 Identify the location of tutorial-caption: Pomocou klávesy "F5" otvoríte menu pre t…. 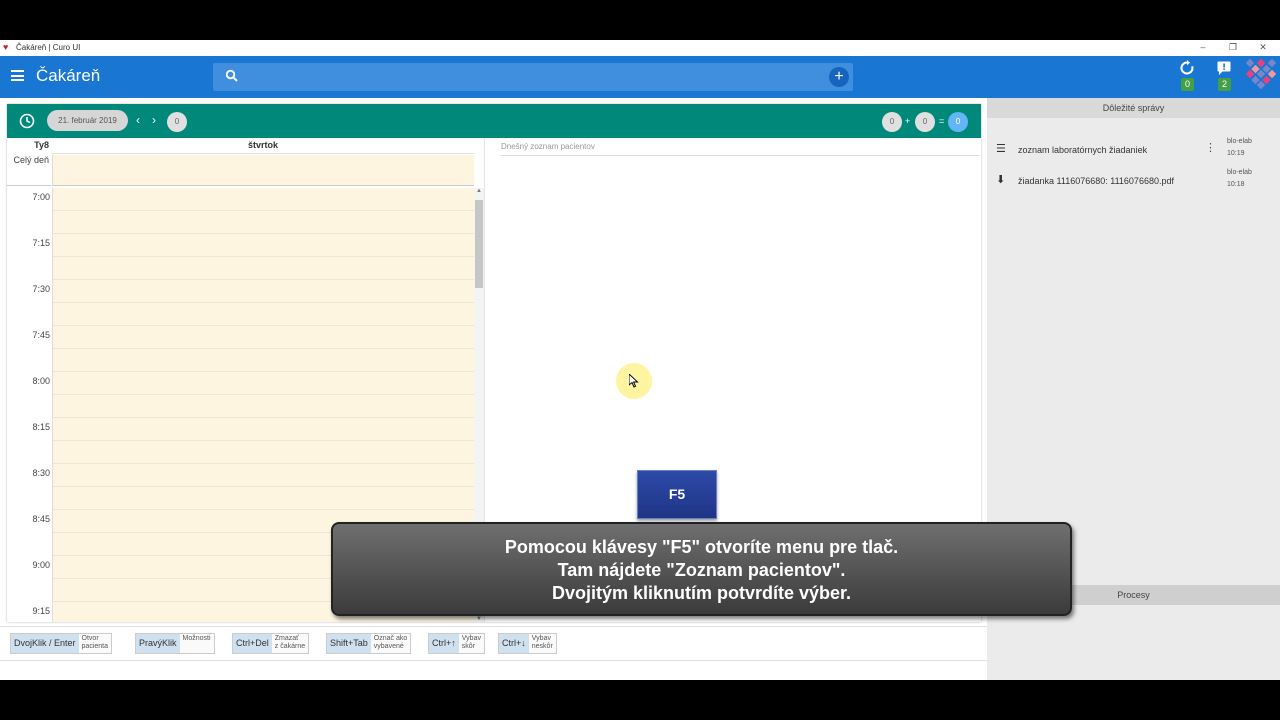
(701, 569).